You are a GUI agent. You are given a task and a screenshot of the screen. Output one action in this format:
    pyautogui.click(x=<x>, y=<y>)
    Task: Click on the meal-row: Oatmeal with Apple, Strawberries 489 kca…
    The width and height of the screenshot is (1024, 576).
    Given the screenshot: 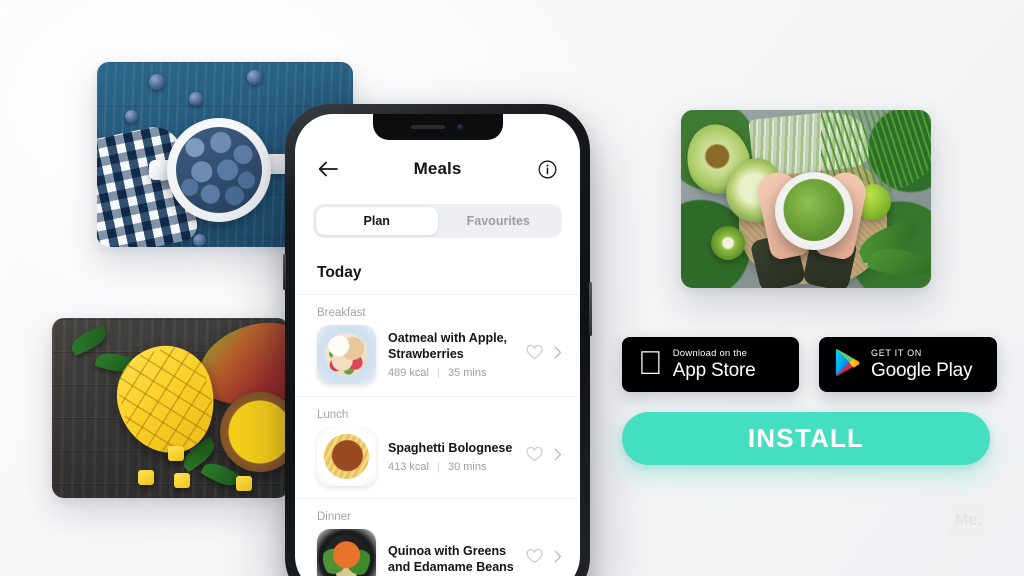 What is the action you would take?
    pyautogui.click(x=437, y=354)
    